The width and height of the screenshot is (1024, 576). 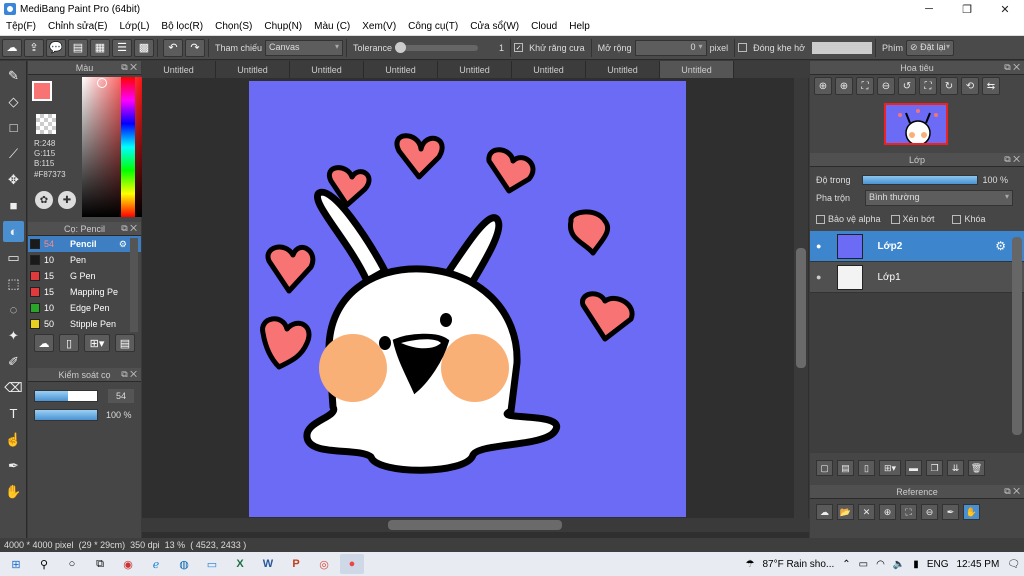 I want to click on ref-zoom-in-icon: ⊕, so click(x=887, y=512).